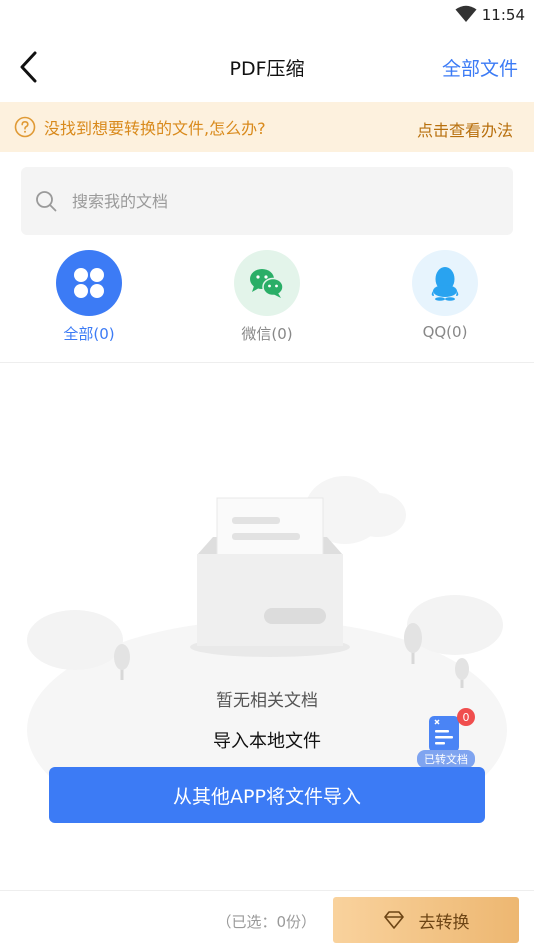 Image resolution: width=534 pixels, height=949 pixels. I want to click on search-bar, so click(267, 201).